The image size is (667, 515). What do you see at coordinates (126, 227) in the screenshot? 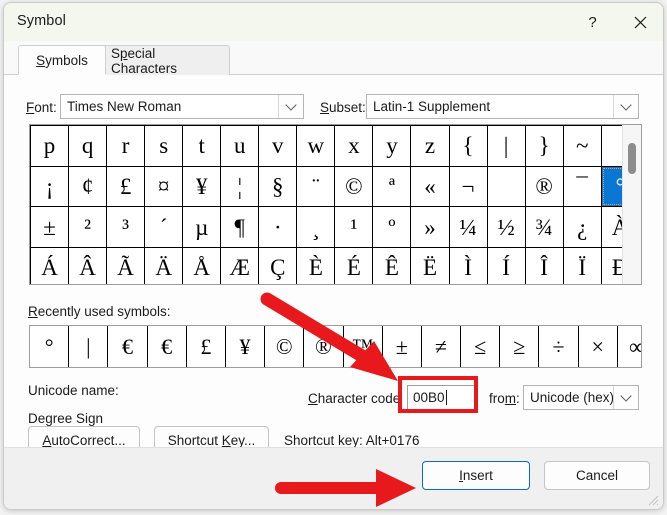
I see `symbol-cell: ³` at bounding box center [126, 227].